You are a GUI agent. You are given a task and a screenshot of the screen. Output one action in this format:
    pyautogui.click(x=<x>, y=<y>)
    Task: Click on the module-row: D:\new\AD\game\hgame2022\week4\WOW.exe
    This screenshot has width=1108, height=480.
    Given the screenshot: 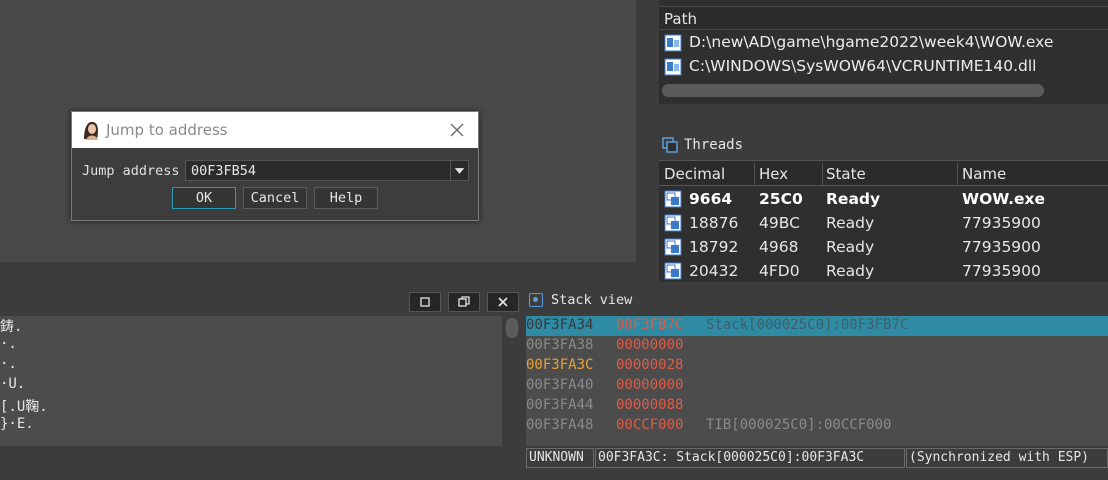 What is the action you would take?
    pyautogui.click(x=883, y=43)
    